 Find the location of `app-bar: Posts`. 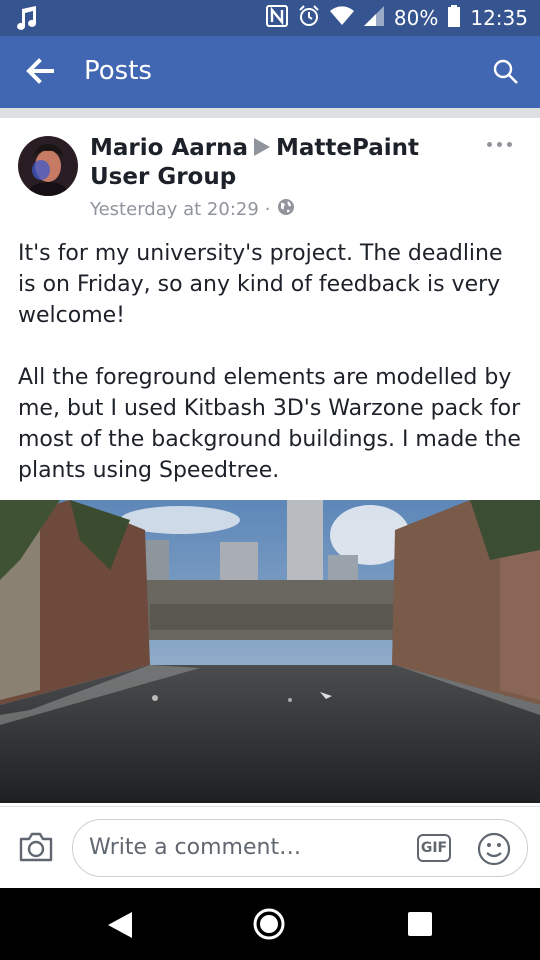

app-bar: Posts is located at coordinates (270, 72).